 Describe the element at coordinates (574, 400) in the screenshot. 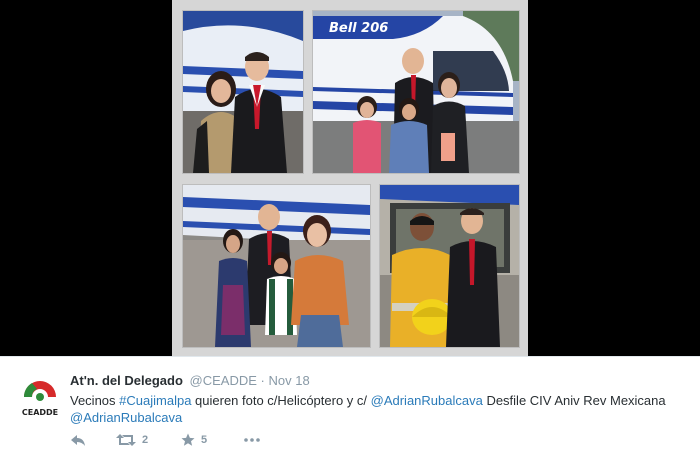

I see `tweet-text-part-3: Desfile CIV Aniv Rev Mexicana` at that location.